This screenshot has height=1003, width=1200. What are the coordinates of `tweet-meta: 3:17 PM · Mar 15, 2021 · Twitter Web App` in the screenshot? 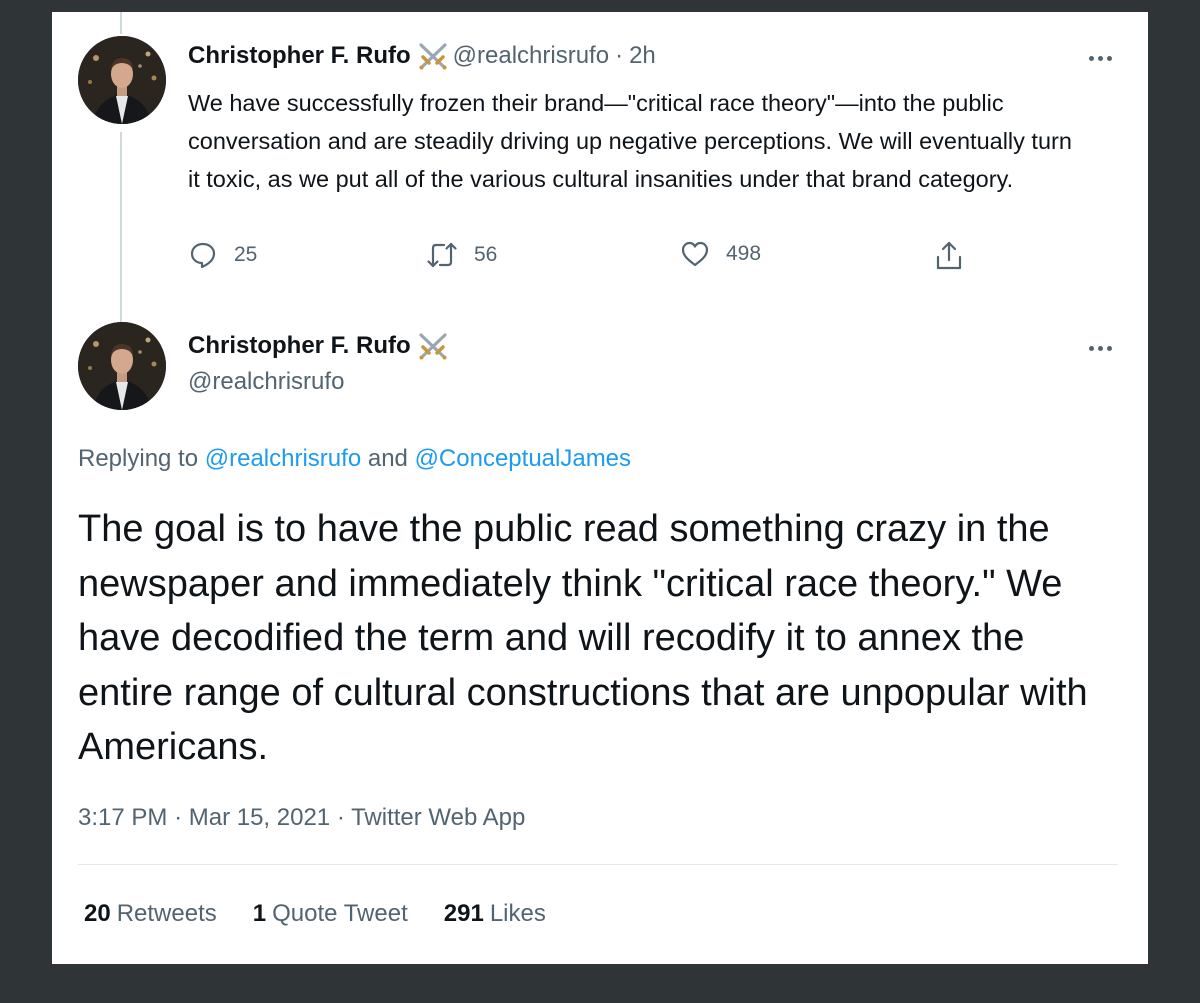 It's located at (301, 818).